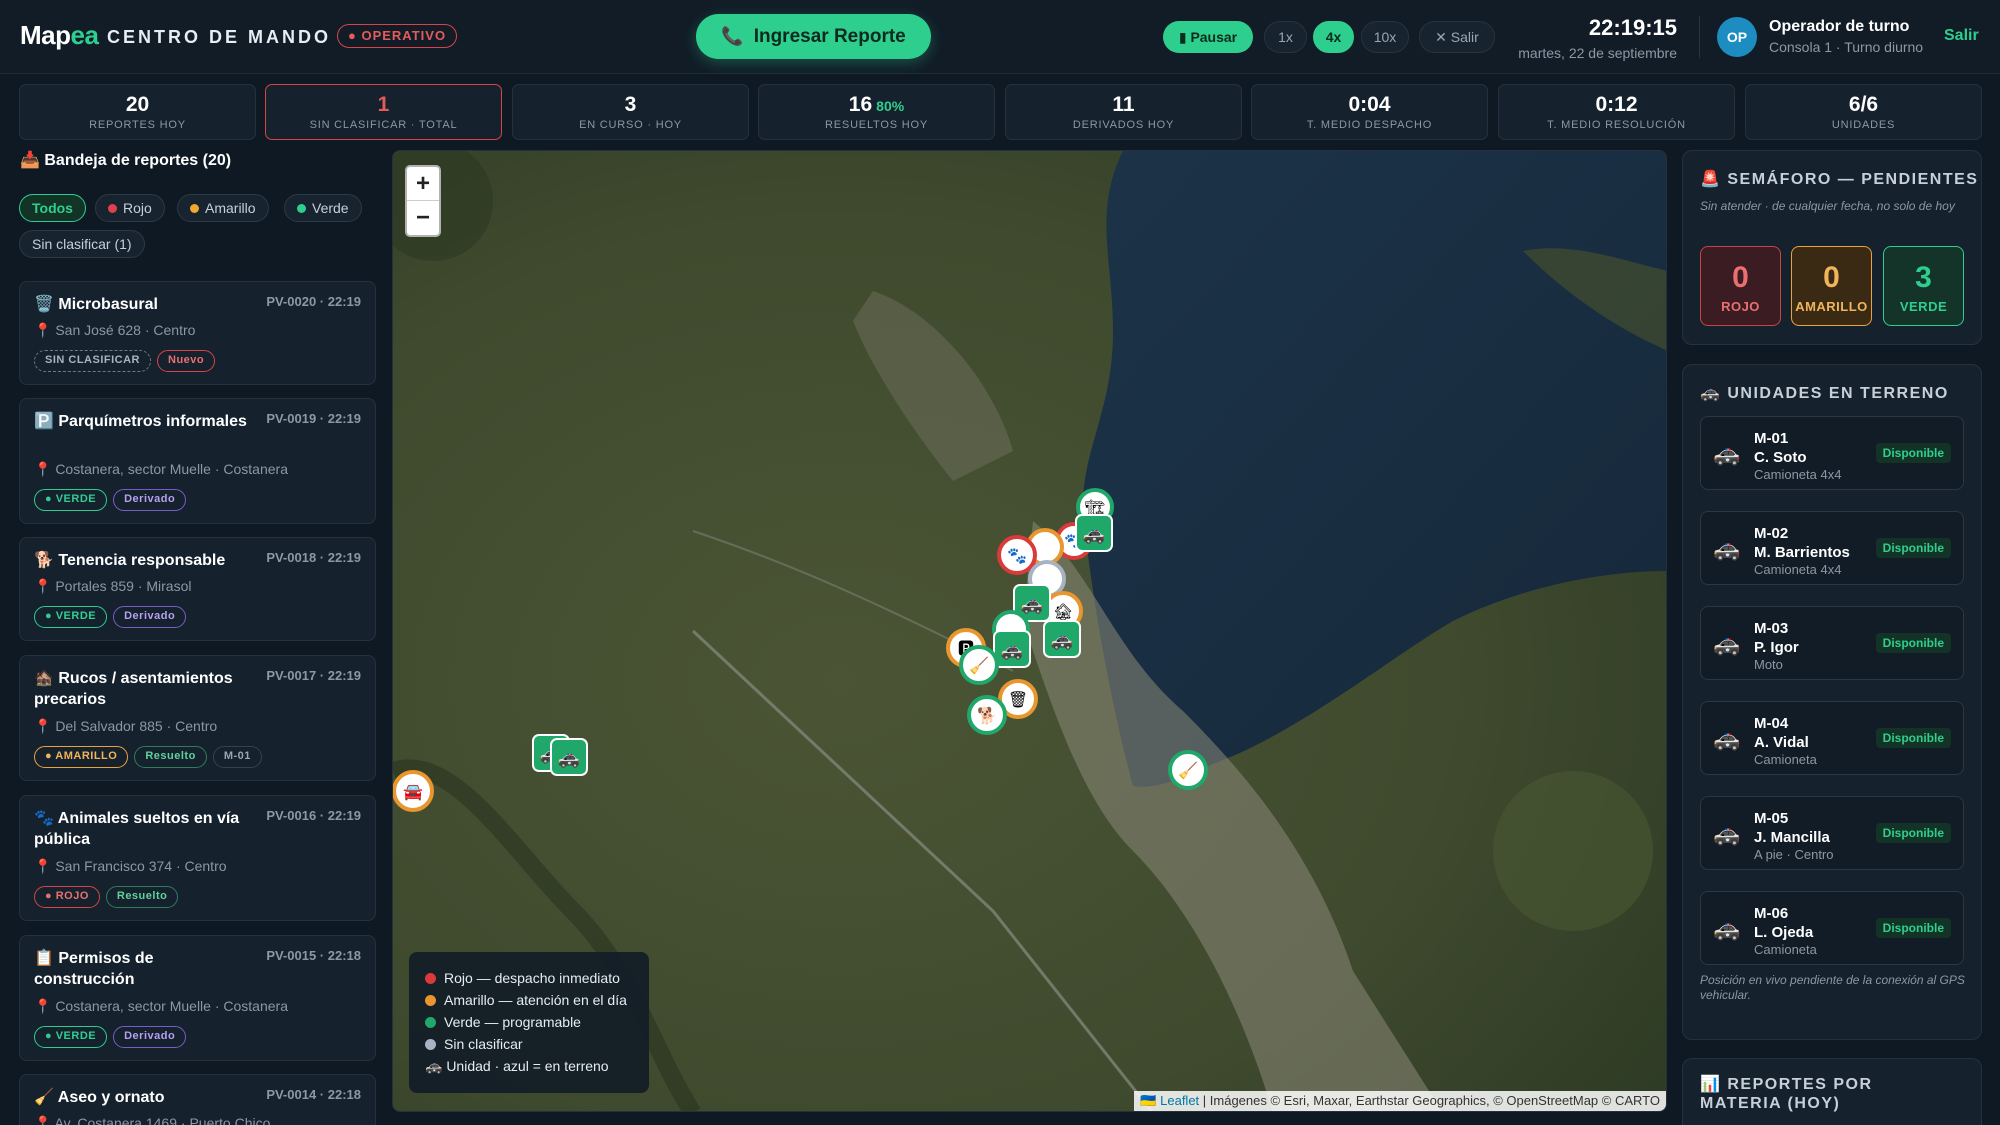 This screenshot has width=2000, height=1125. I want to click on stat-reports-today: 20 REPORTES HOY, so click(137, 112).